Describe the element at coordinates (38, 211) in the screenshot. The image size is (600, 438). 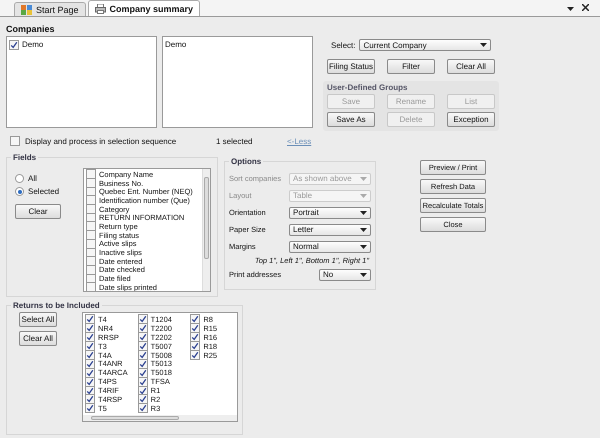
I see `clear-button: Clear` at that location.